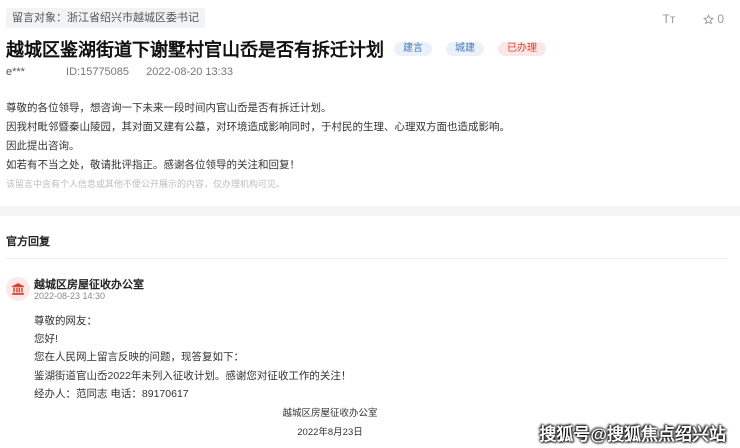 The height and width of the screenshot is (448, 740). I want to click on favorite-button: 0, so click(713, 19).